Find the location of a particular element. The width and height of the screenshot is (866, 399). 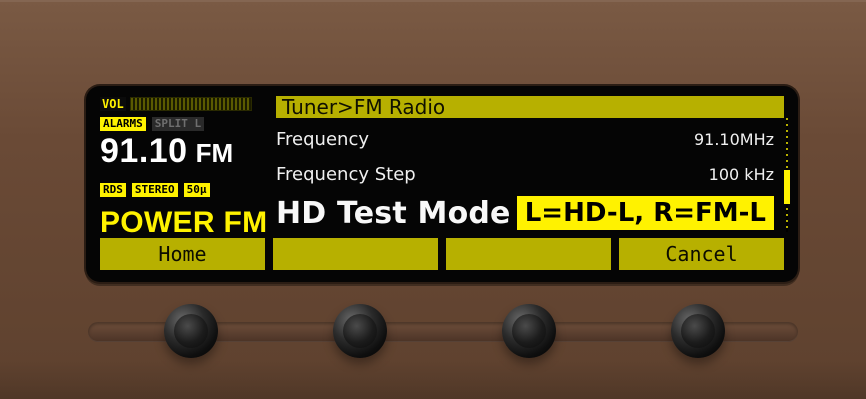

alarms-status: ALARMS SPLIT L is located at coordinates (152, 124).